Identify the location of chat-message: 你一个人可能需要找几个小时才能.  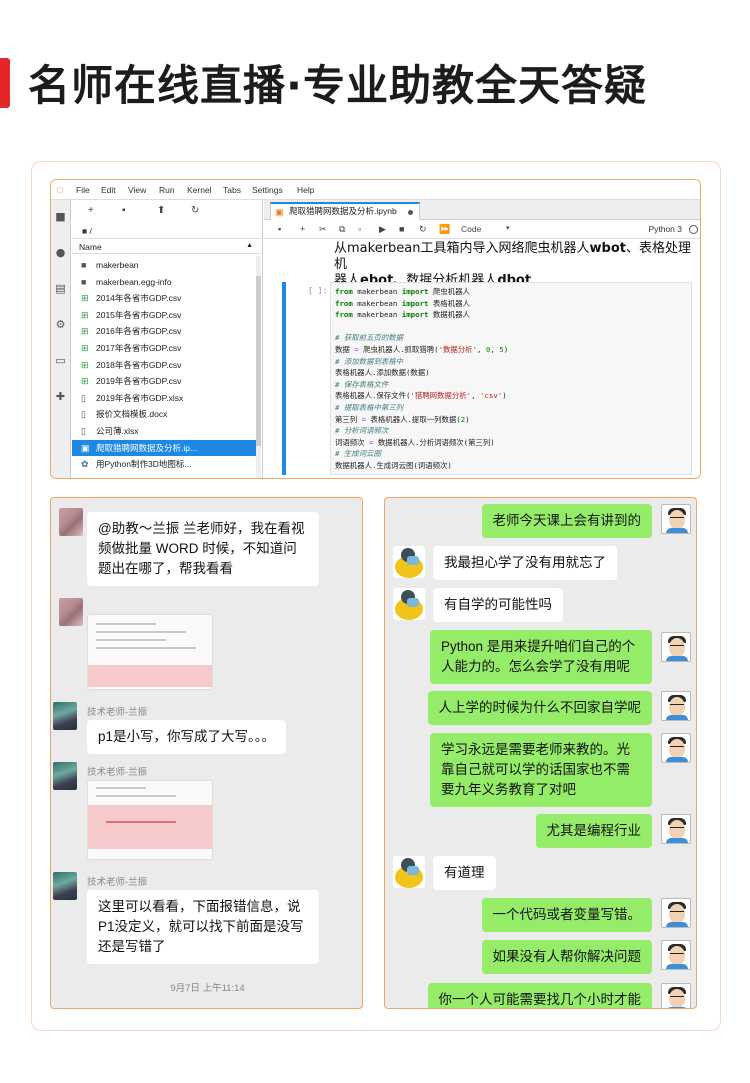
(539, 995).